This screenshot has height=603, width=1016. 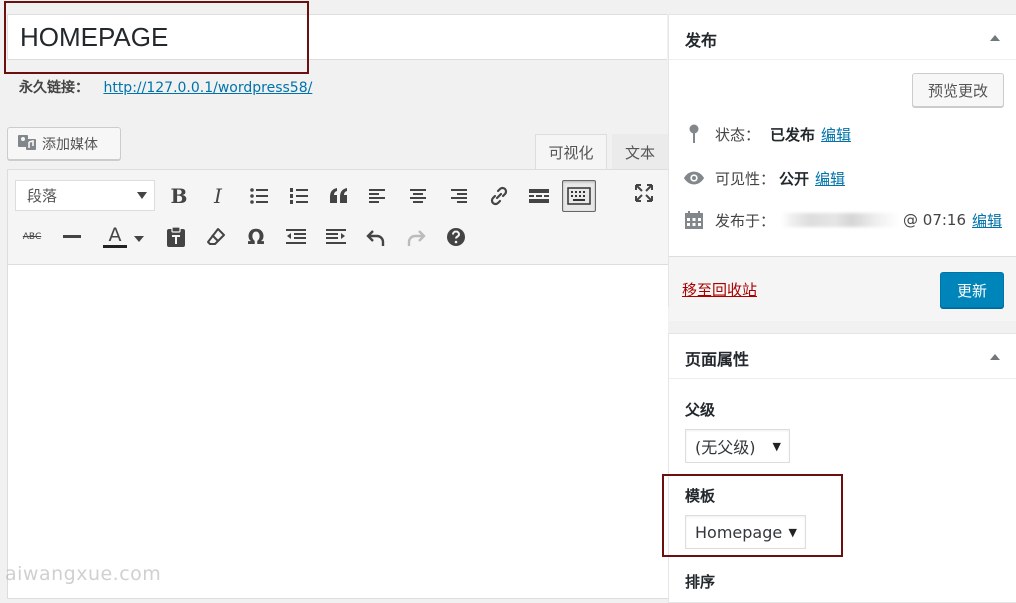 What do you see at coordinates (842, 356) in the screenshot?
I see `page-attributes-header: 页面属性` at bounding box center [842, 356].